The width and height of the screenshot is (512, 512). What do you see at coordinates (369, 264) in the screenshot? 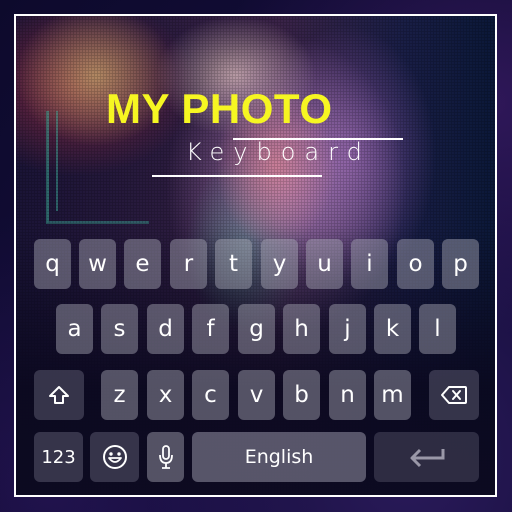
I see `key-i: i` at bounding box center [369, 264].